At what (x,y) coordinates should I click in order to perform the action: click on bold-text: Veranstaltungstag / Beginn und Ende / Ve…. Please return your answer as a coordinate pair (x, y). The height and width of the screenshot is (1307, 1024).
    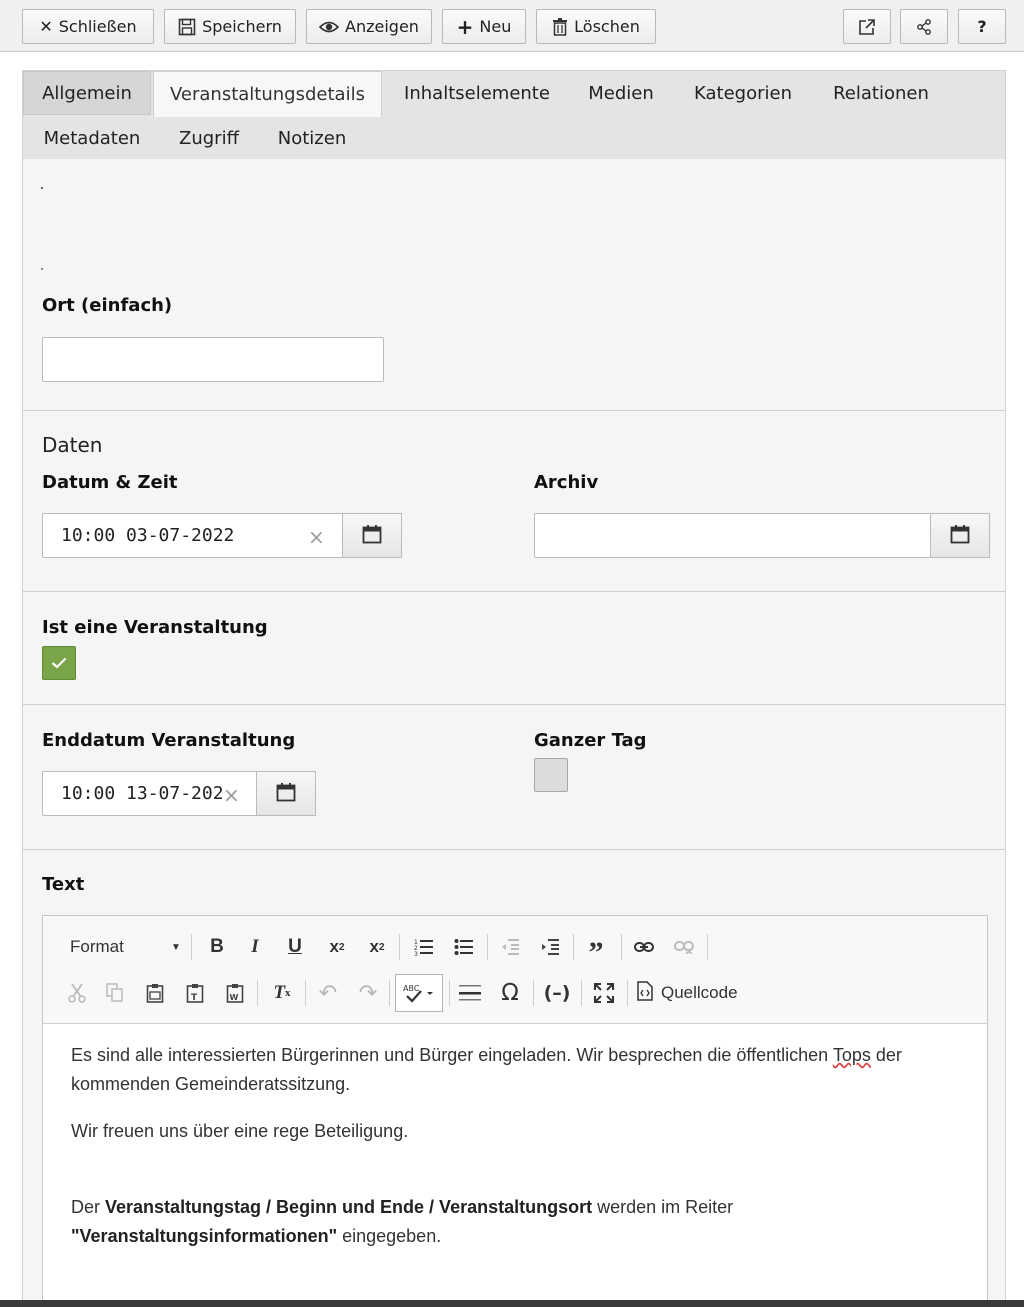
    Looking at the image, I should click on (349, 1207).